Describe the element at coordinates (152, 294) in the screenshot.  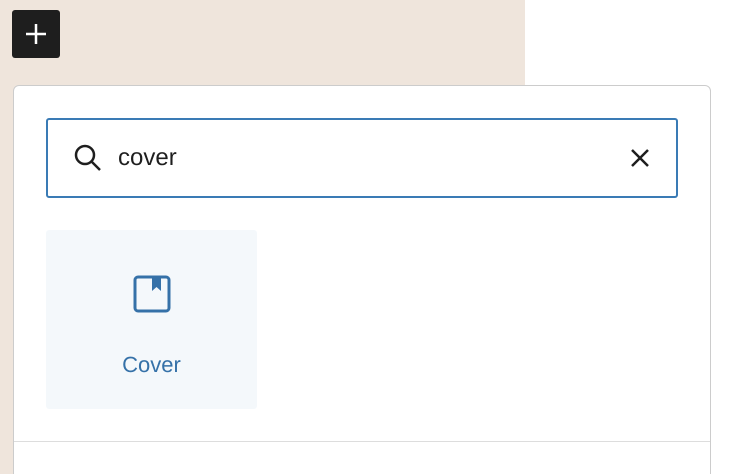
I see `bookmark-square-icon` at that location.